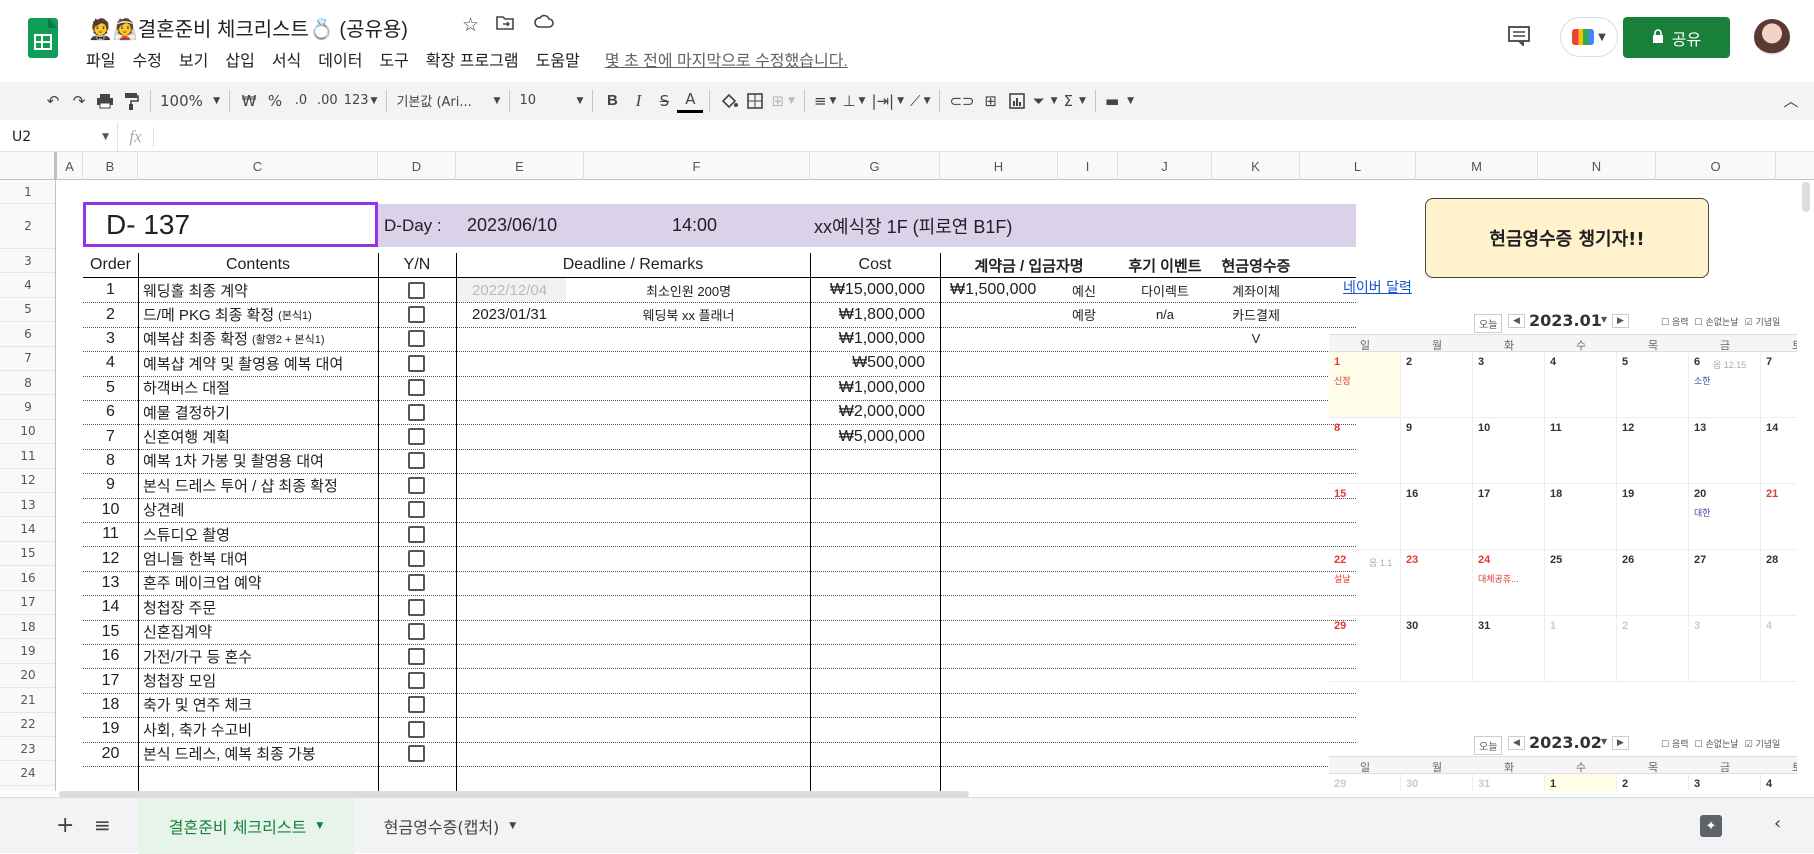 This screenshot has width=1814, height=854. What do you see at coordinates (1488, 323) in the screenshot?
I see `cal-today-button: 오늘` at bounding box center [1488, 323].